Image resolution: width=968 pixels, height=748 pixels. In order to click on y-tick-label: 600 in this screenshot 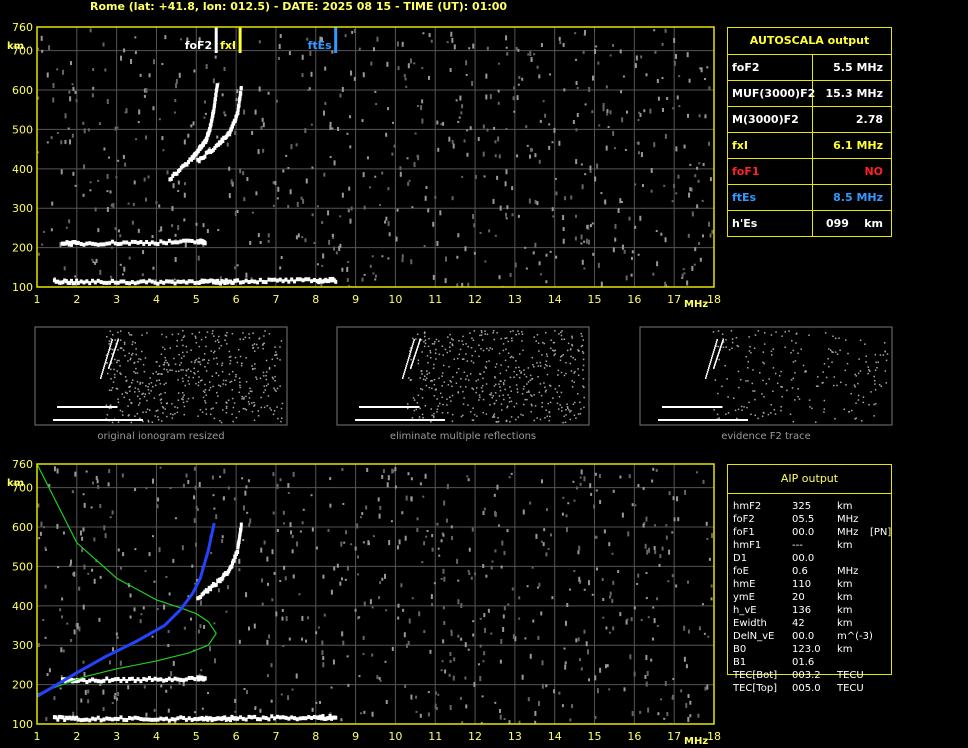, I will do `click(22, 527)`.